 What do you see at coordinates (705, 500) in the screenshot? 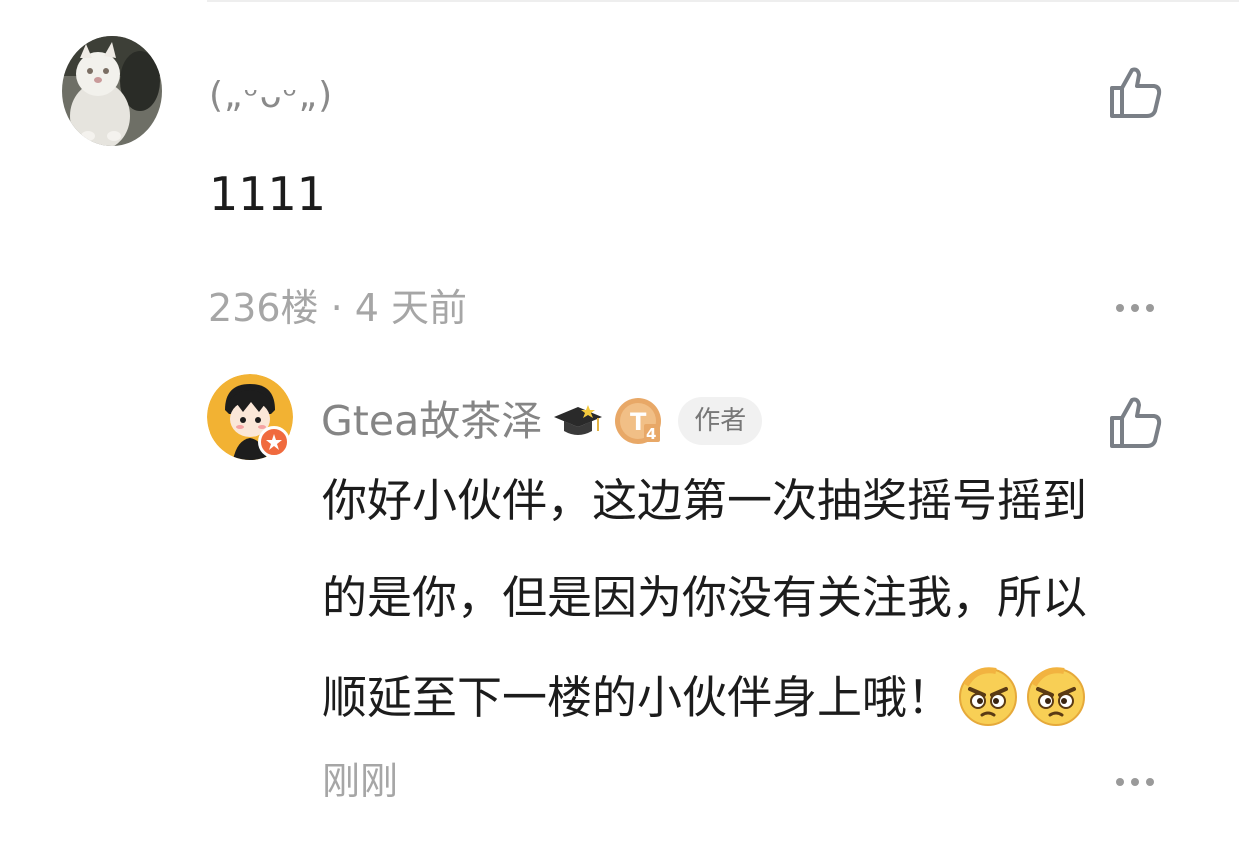
I see `reply-line: 你好小伙伴，这边第一次抽奖摇号摇到` at bounding box center [705, 500].